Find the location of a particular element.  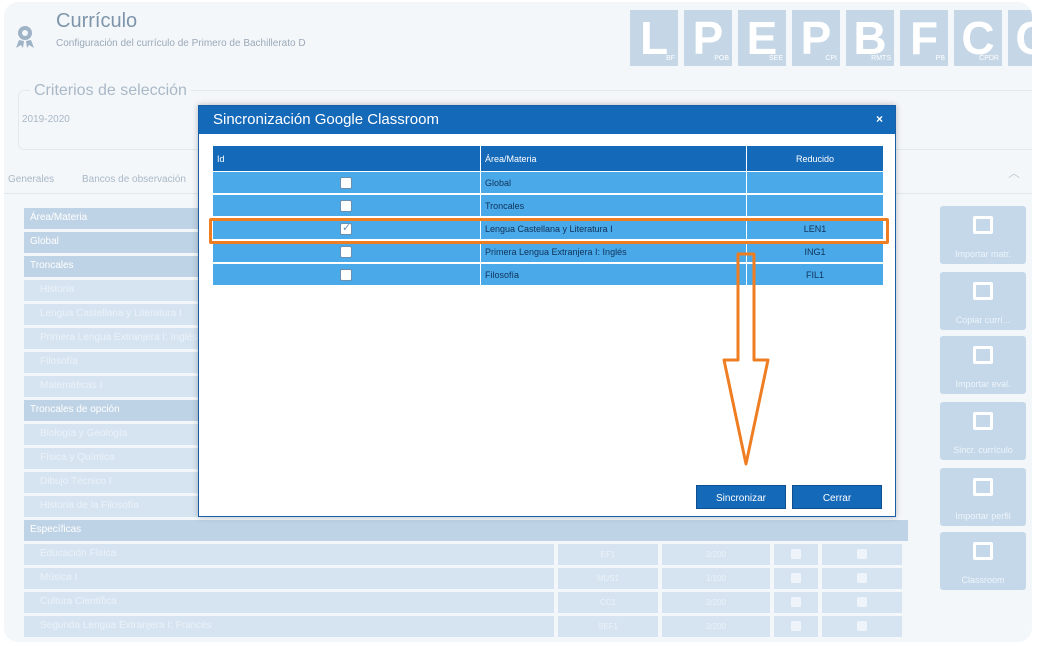

copy-icon is located at coordinates (983, 291).